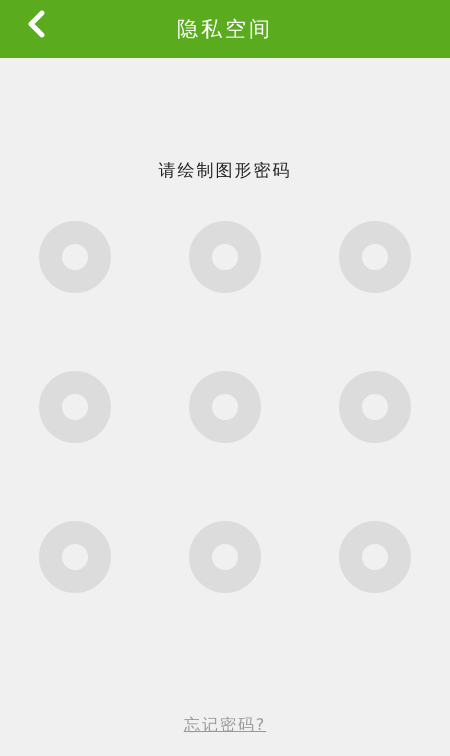 This screenshot has height=756, width=450. What do you see at coordinates (225, 171) in the screenshot?
I see `prompt-text: 请绘制图形密码` at bounding box center [225, 171].